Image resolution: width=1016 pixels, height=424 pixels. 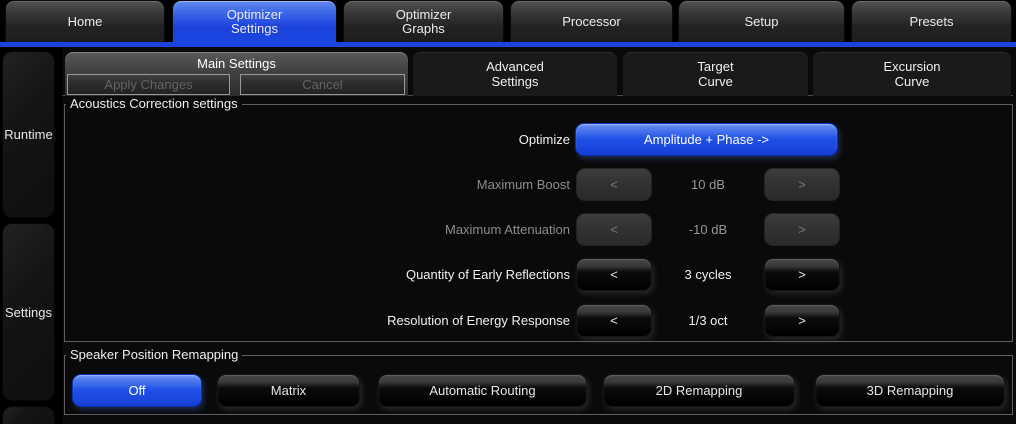 I want to click on remapping-matrix-button: Matrix, so click(x=288, y=390).